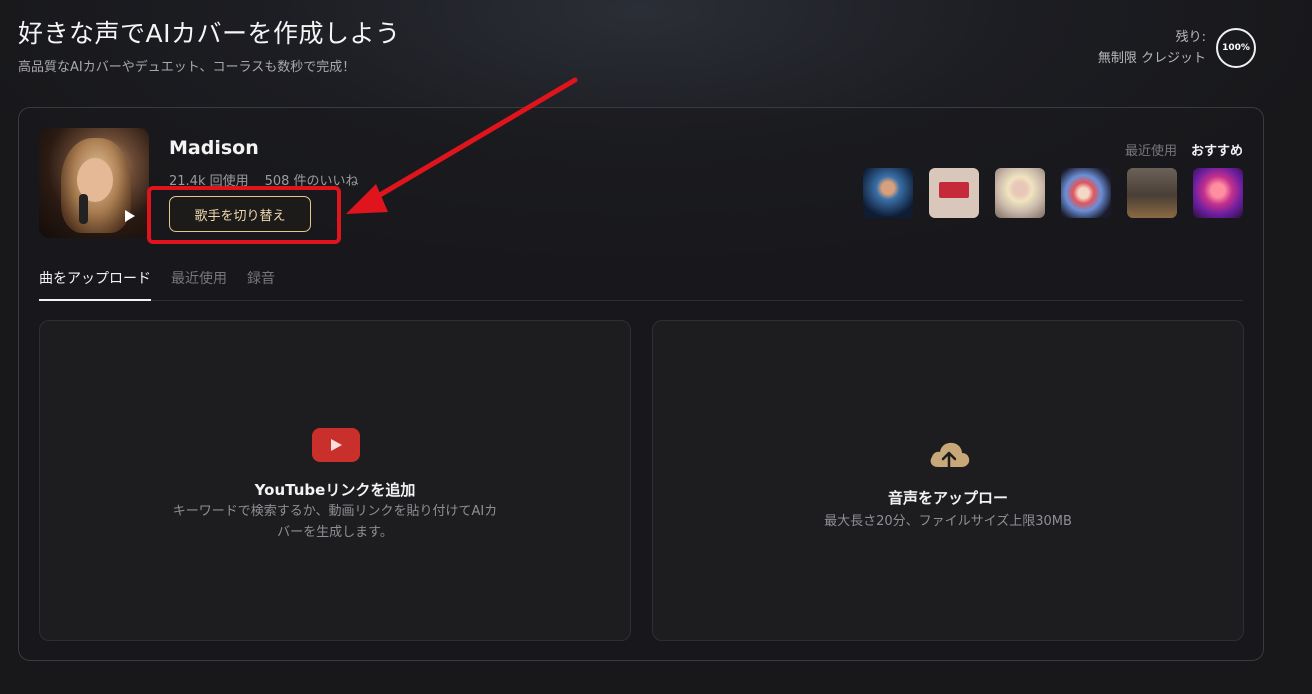  I want to click on singer-tabs: 最近使用 おすすめ, so click(1177, 149).